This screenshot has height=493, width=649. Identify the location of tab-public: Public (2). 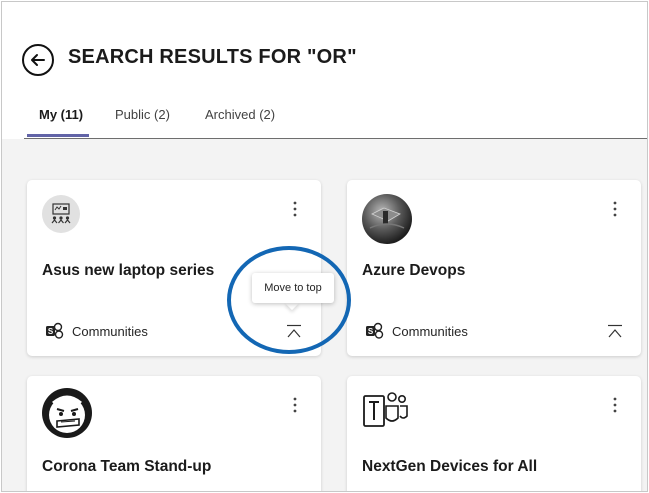
(142, 114).